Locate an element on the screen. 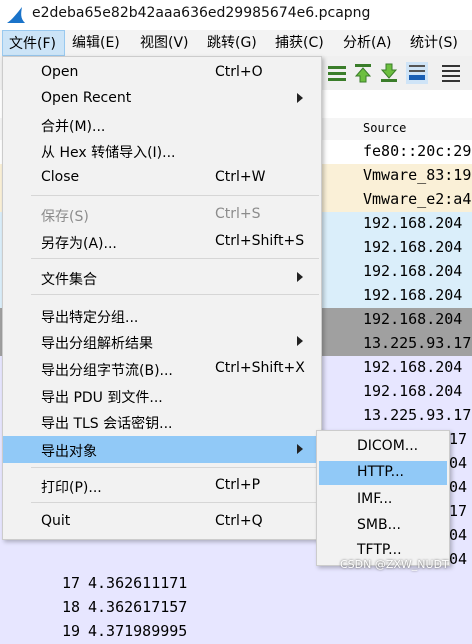 The image size is (472, 644). menu-item-label: Quit is located at coordinates (56, 521).